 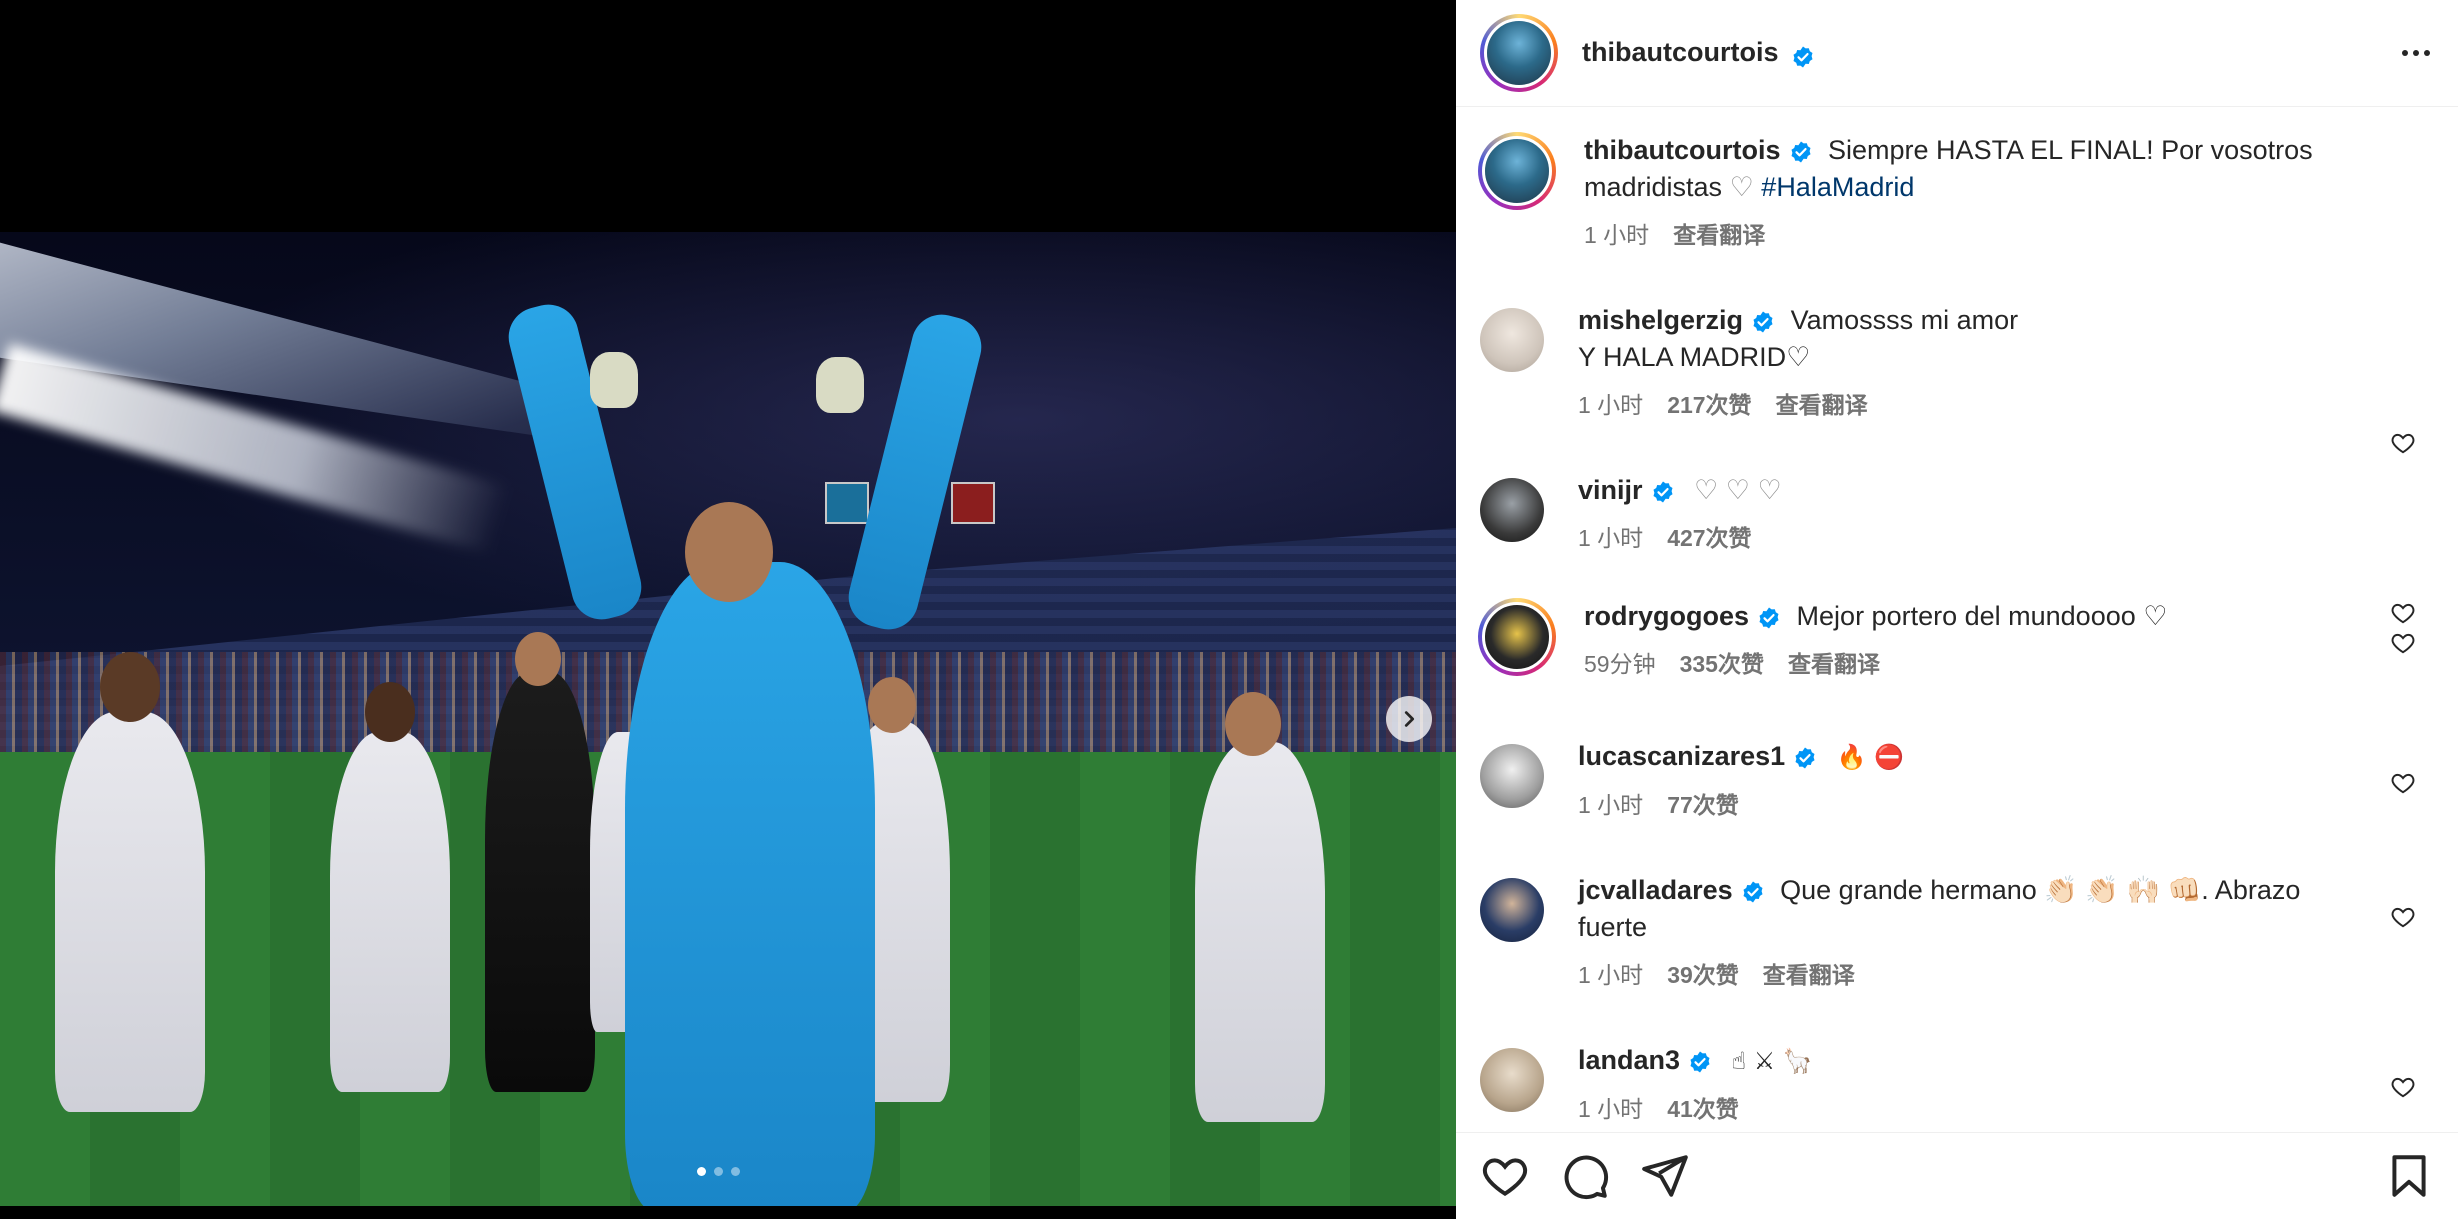 I want to click on comment-item: landan3 ☝ ⚔ 🦙 1 小时 41次赞, so click(x=1955, y=1083).